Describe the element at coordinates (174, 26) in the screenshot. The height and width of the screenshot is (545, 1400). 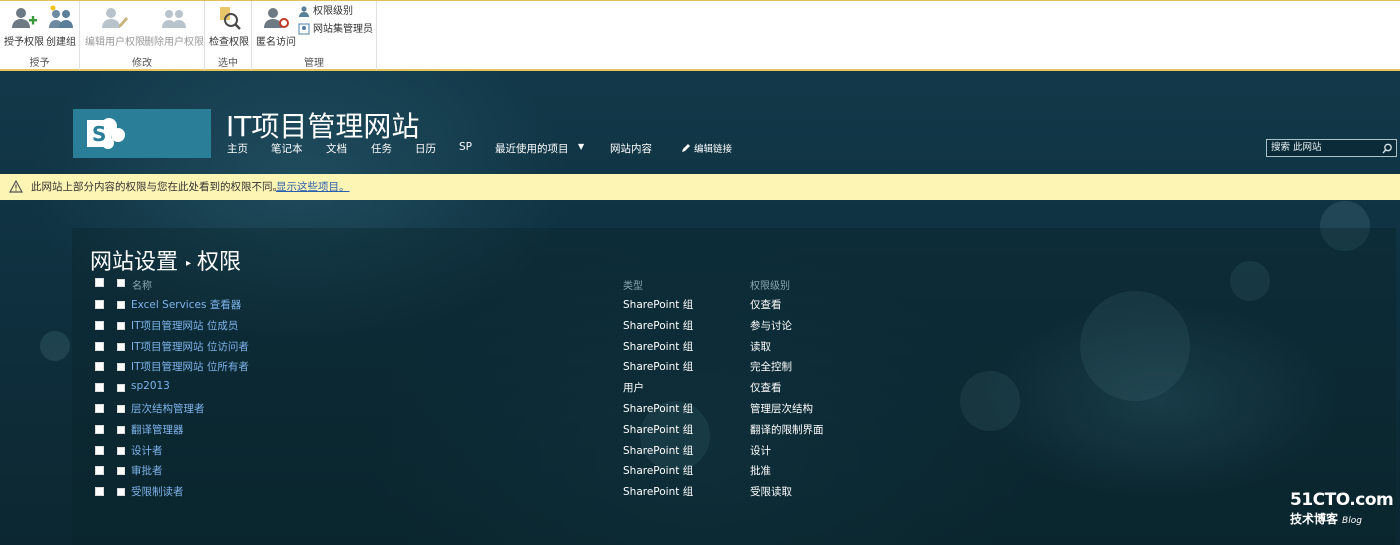
I see `remove-user-permissions-button: 删除用户权限` at that location.